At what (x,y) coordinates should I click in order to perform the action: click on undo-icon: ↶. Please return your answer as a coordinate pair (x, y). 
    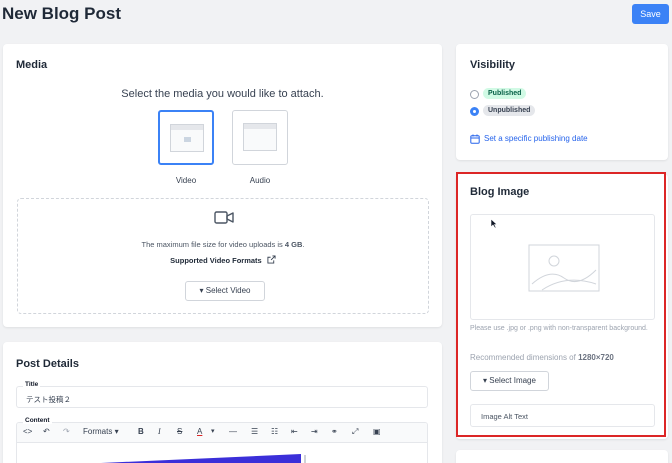
    Looking at the image, I should click on (46, 431).